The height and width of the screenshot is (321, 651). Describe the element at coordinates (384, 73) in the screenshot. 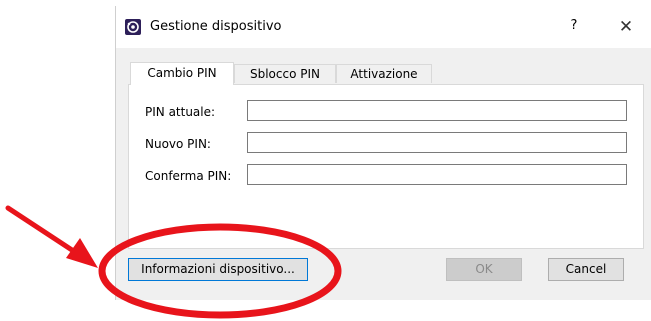

I see `tab-attivazione: Attivazione` at that location.